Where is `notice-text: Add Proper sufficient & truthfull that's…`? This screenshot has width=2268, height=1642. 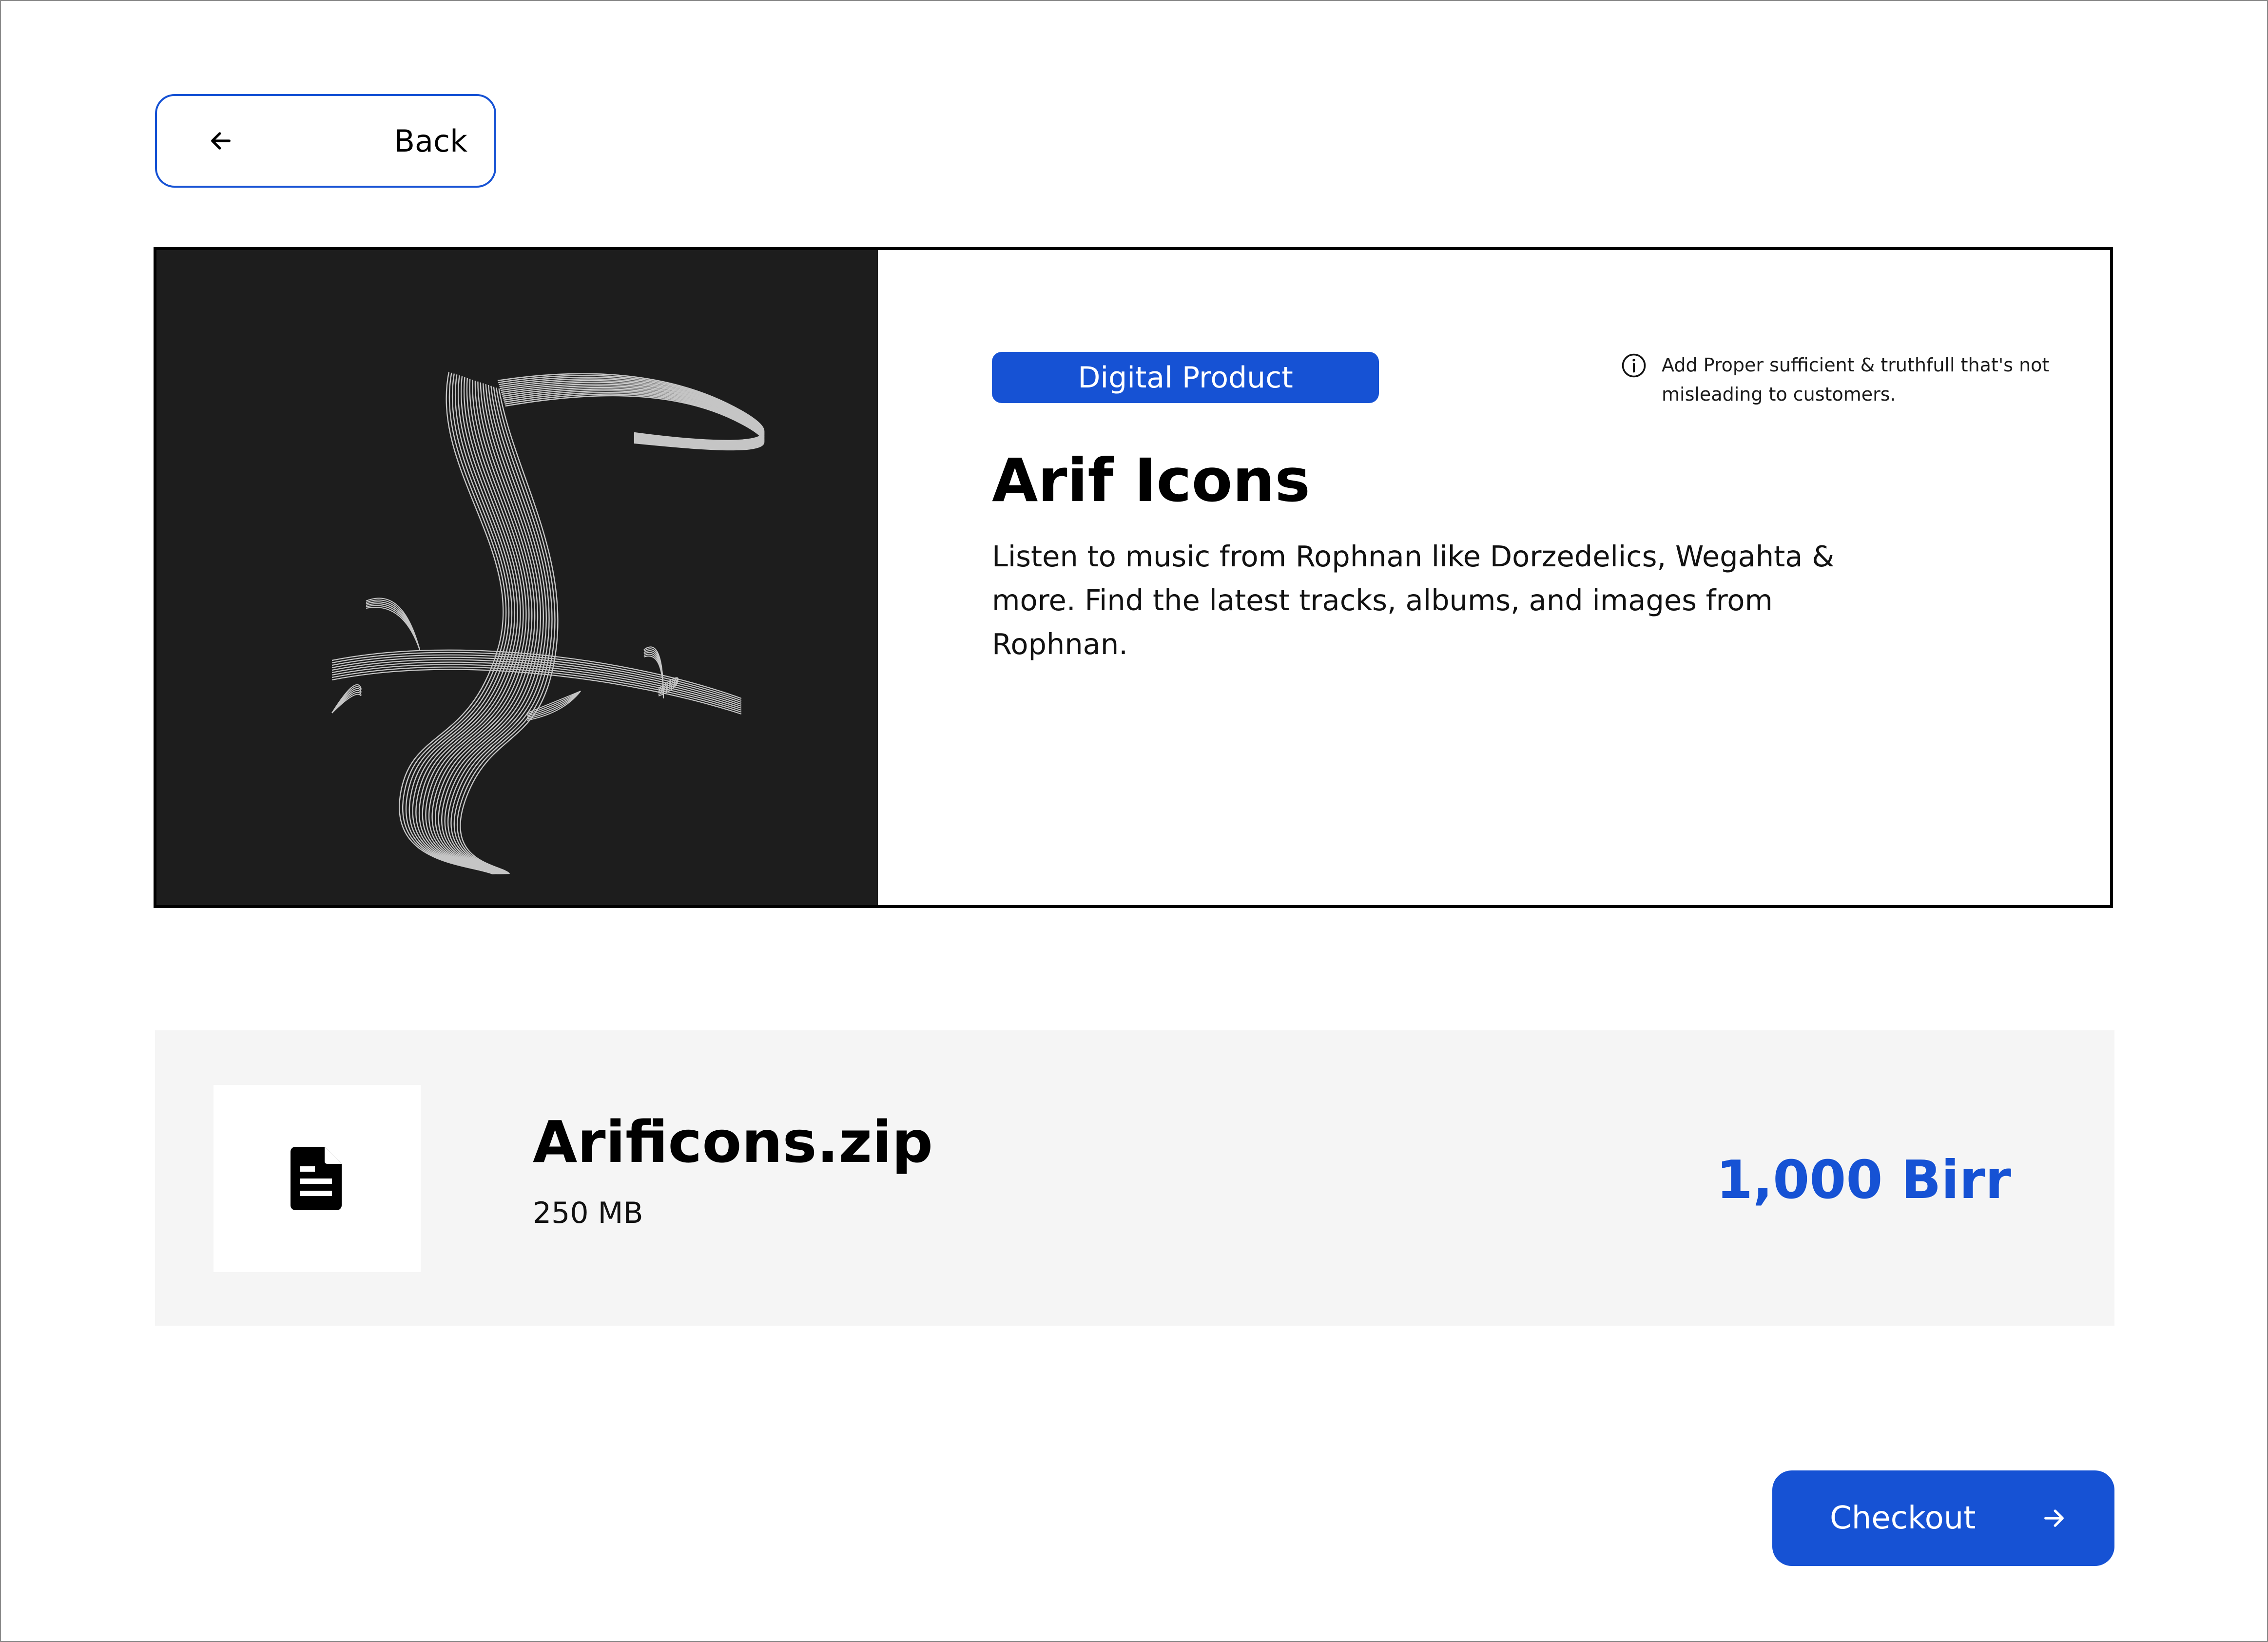
notice-text: Add Proper sufficient & truthfull that's… is located at coordinates (1856, 379).